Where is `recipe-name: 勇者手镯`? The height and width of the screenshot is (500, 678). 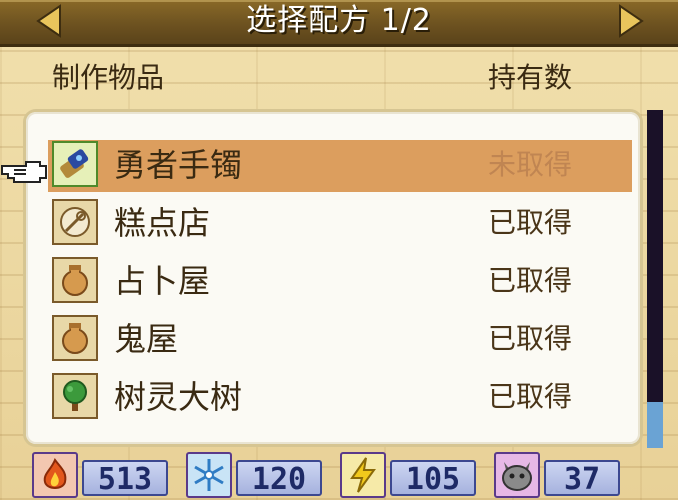 recipe-name: 勇者手镯 is located at coordinates (178, 165).